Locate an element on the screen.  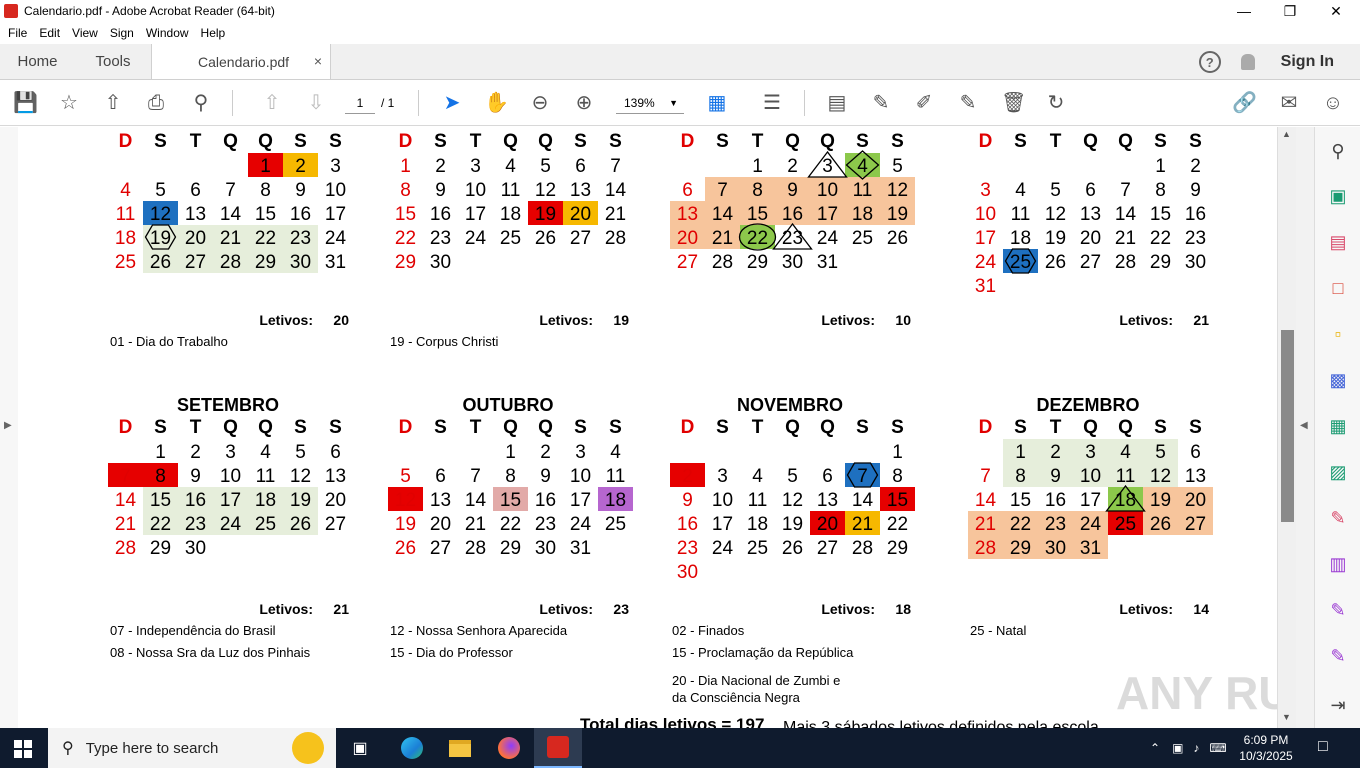
request-signature-icon: ✎ is located at coordinates (1338, 610).